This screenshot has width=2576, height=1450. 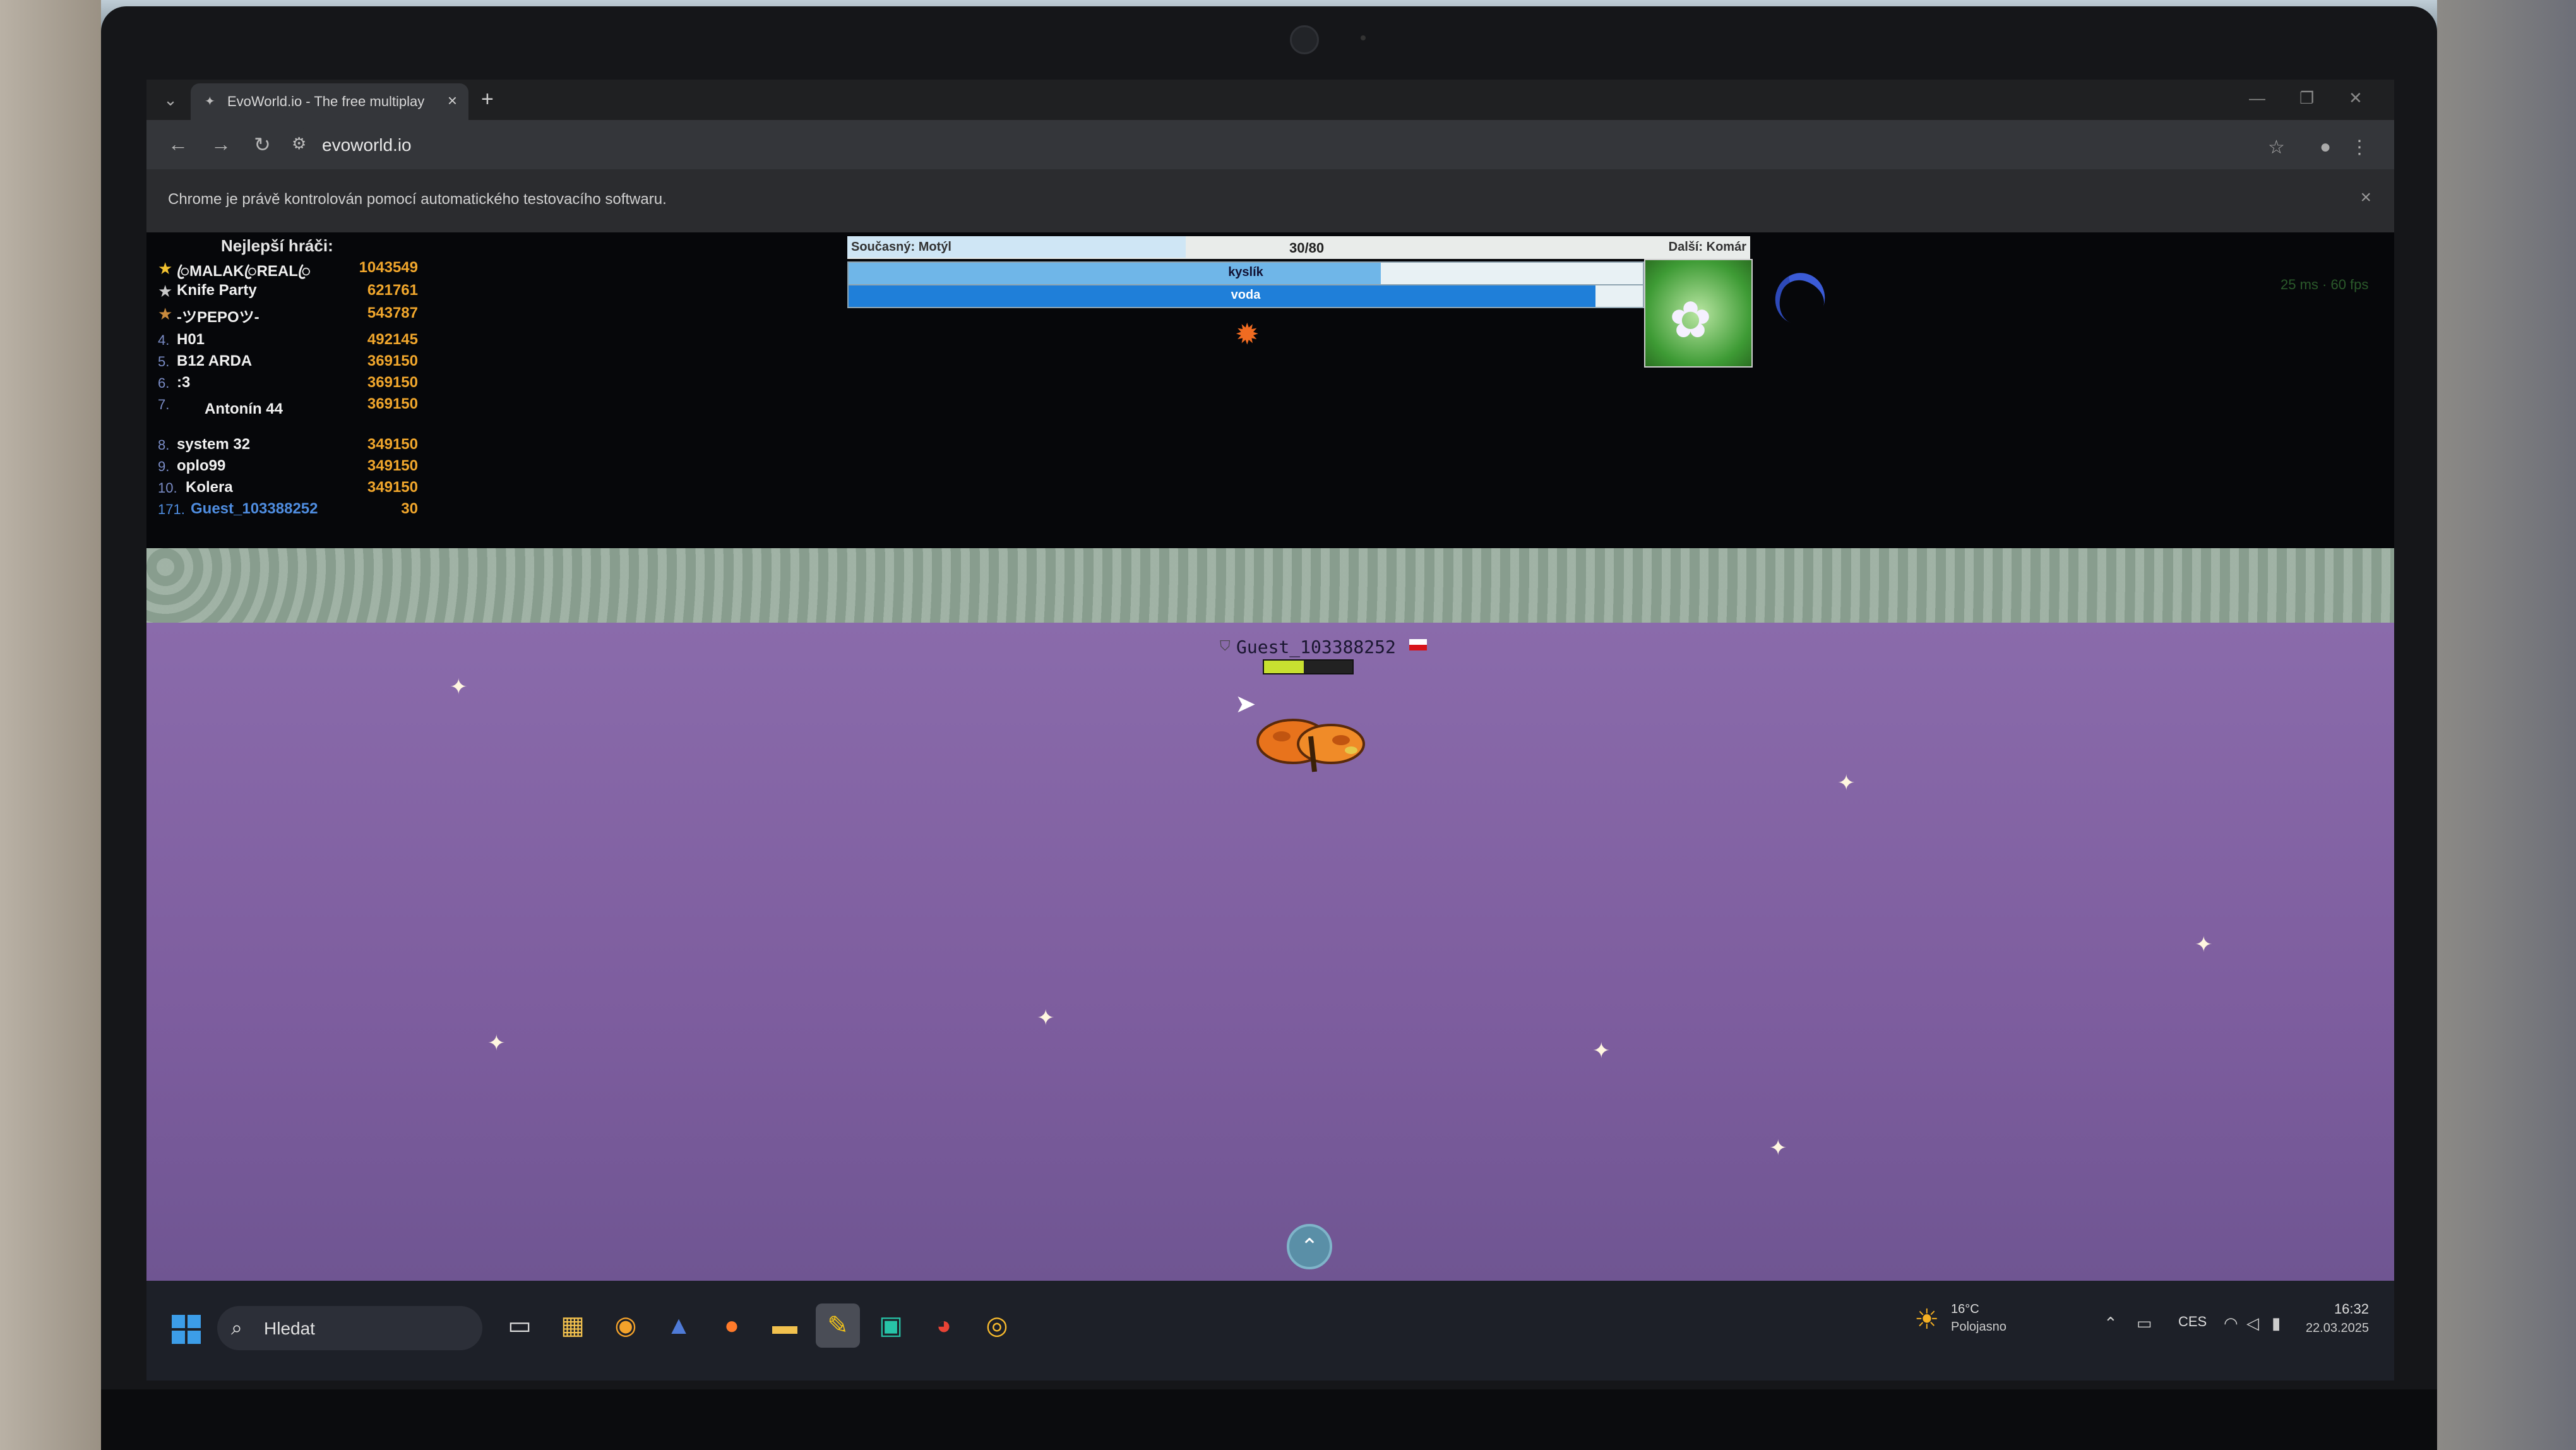 What do you see at coordinates (167, 488) in the screenshot?
I see `player-rank: 10.` at bounding box center [167, 488].